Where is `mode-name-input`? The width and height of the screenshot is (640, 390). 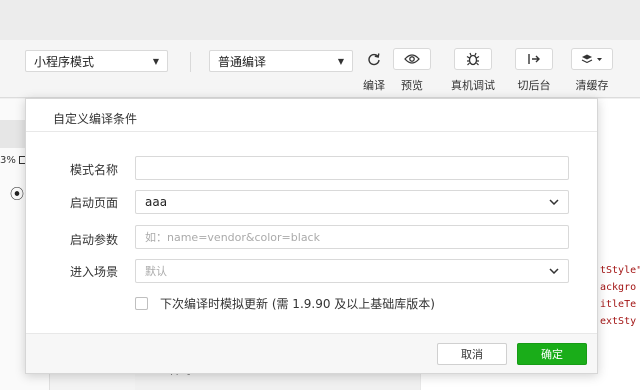 mode-name-input is located at coordinates (352, 168).